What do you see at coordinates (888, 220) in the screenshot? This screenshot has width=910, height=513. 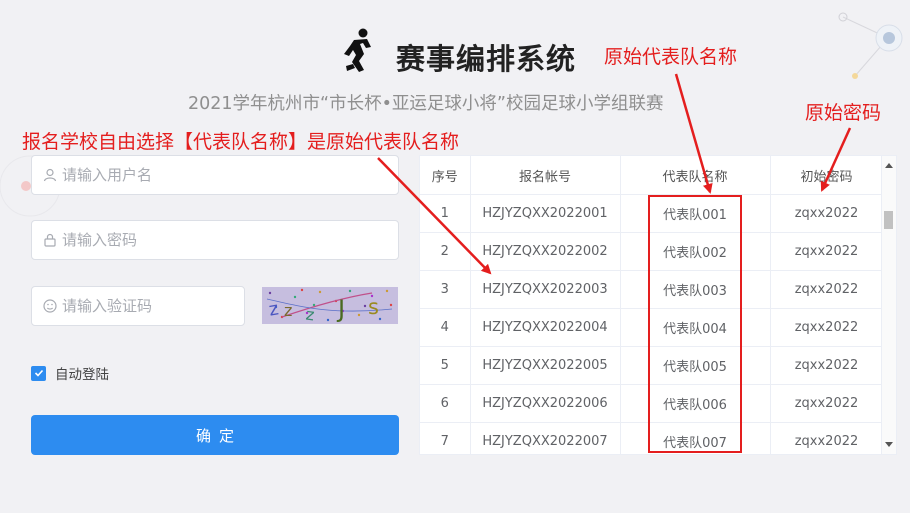 I see `scroll-thumb` at bounding box center [888, 220].